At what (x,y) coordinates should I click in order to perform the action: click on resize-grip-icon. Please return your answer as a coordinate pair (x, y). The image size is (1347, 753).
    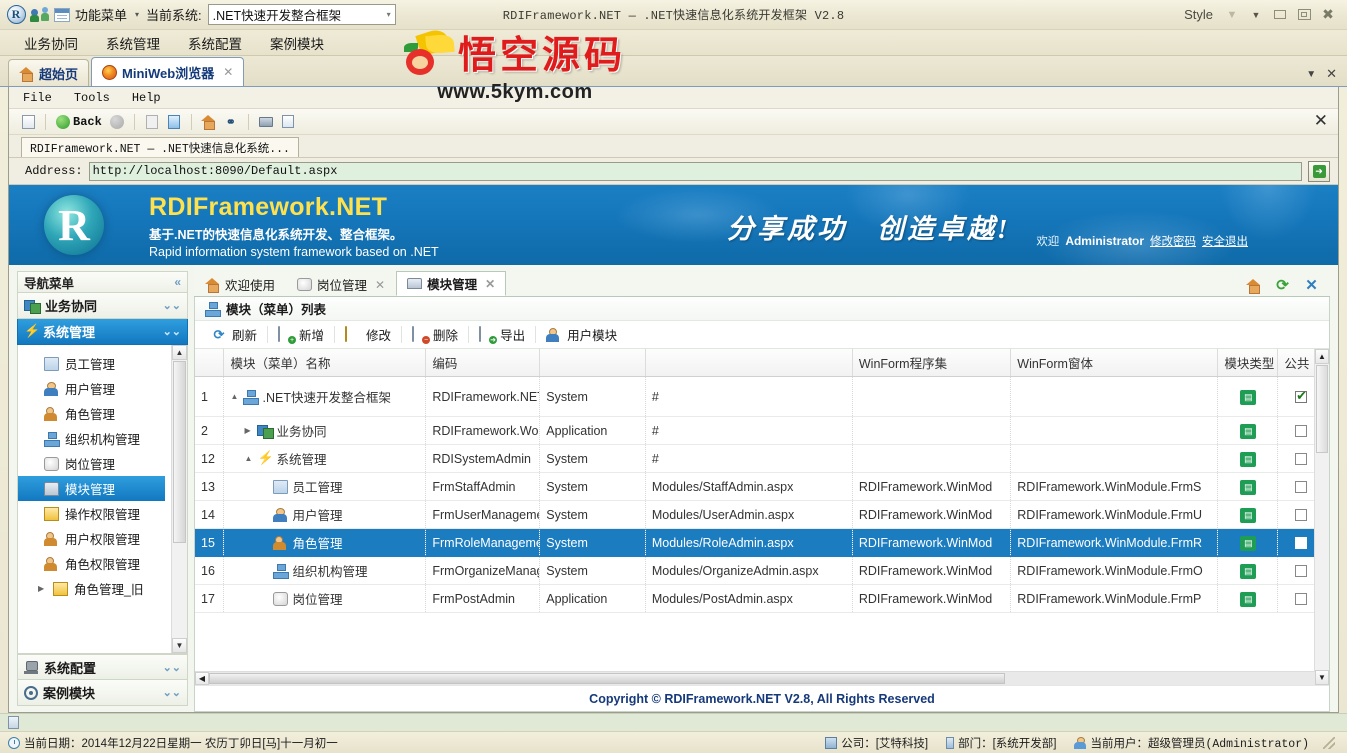
    Looking at the image, I should click on (1329, 742).